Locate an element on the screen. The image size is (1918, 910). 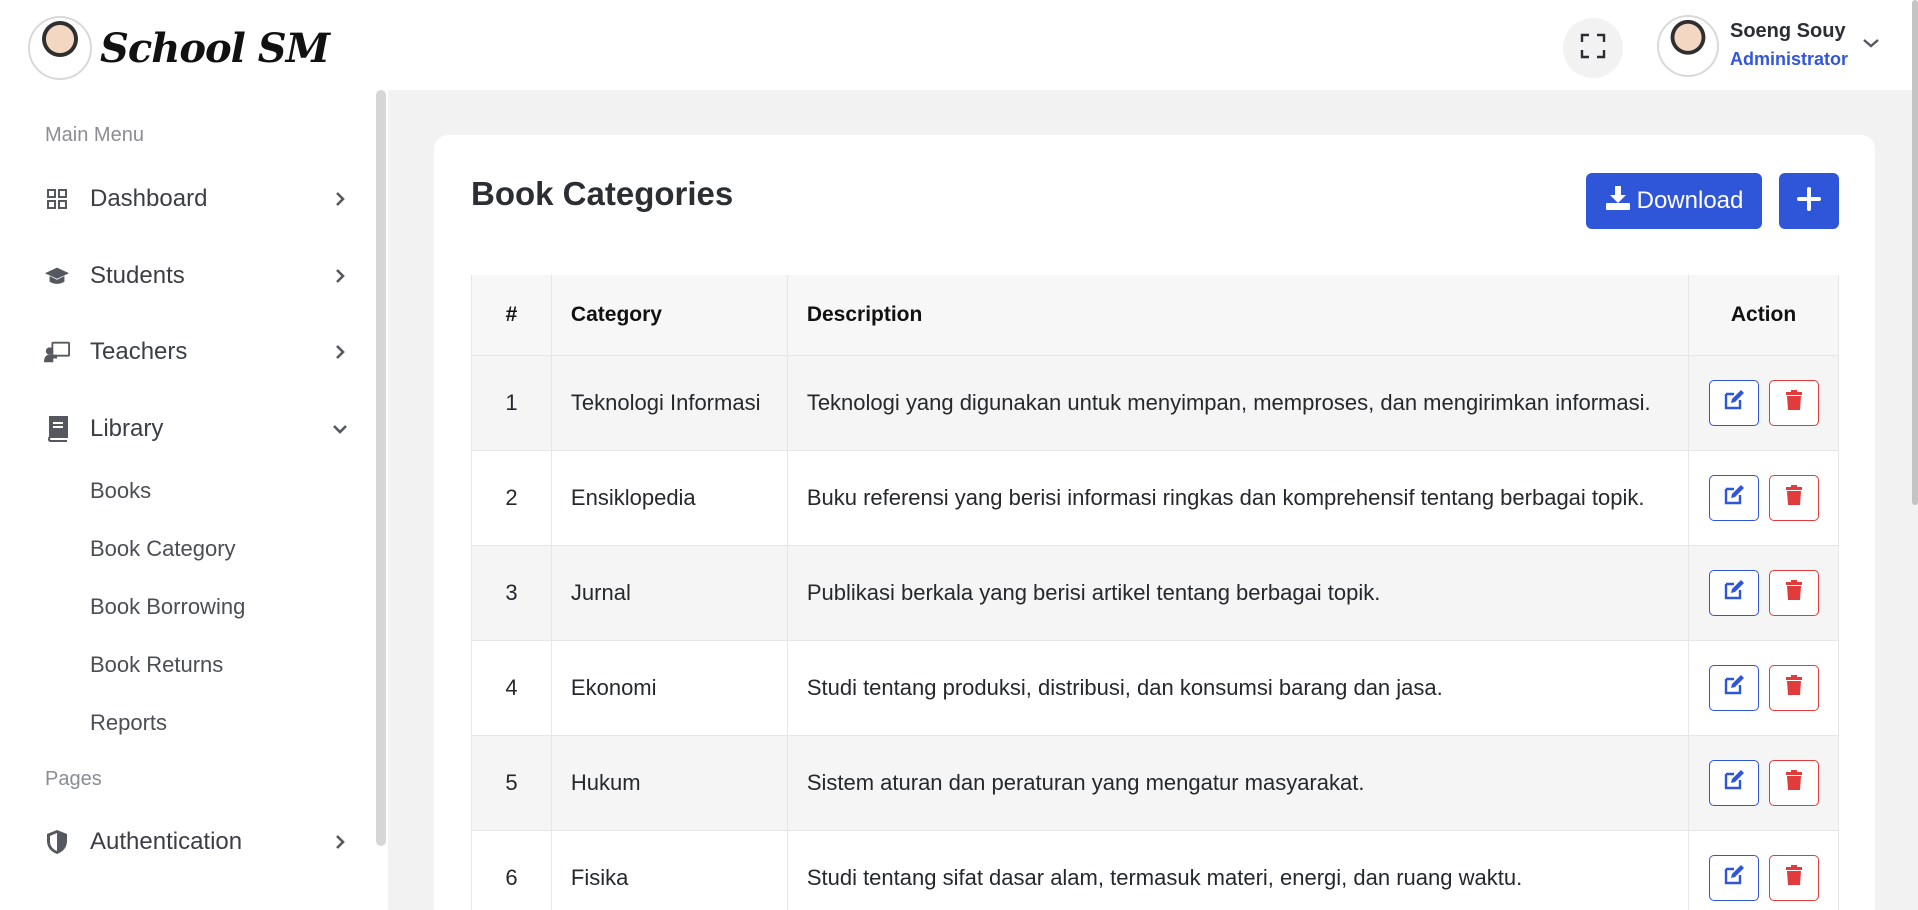
fullscreen-icon is located at coordinates (1593, 48).